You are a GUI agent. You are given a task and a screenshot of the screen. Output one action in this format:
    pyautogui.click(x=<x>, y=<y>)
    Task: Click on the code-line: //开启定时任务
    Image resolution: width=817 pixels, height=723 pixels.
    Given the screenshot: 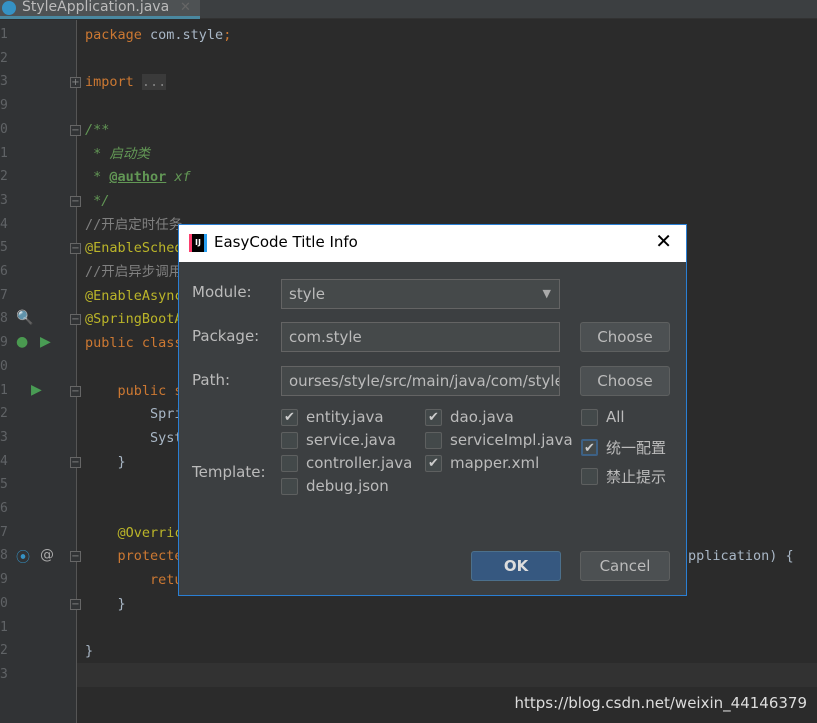 What is the action you would take?
    pyautogui.click(x=133, y=225)
    